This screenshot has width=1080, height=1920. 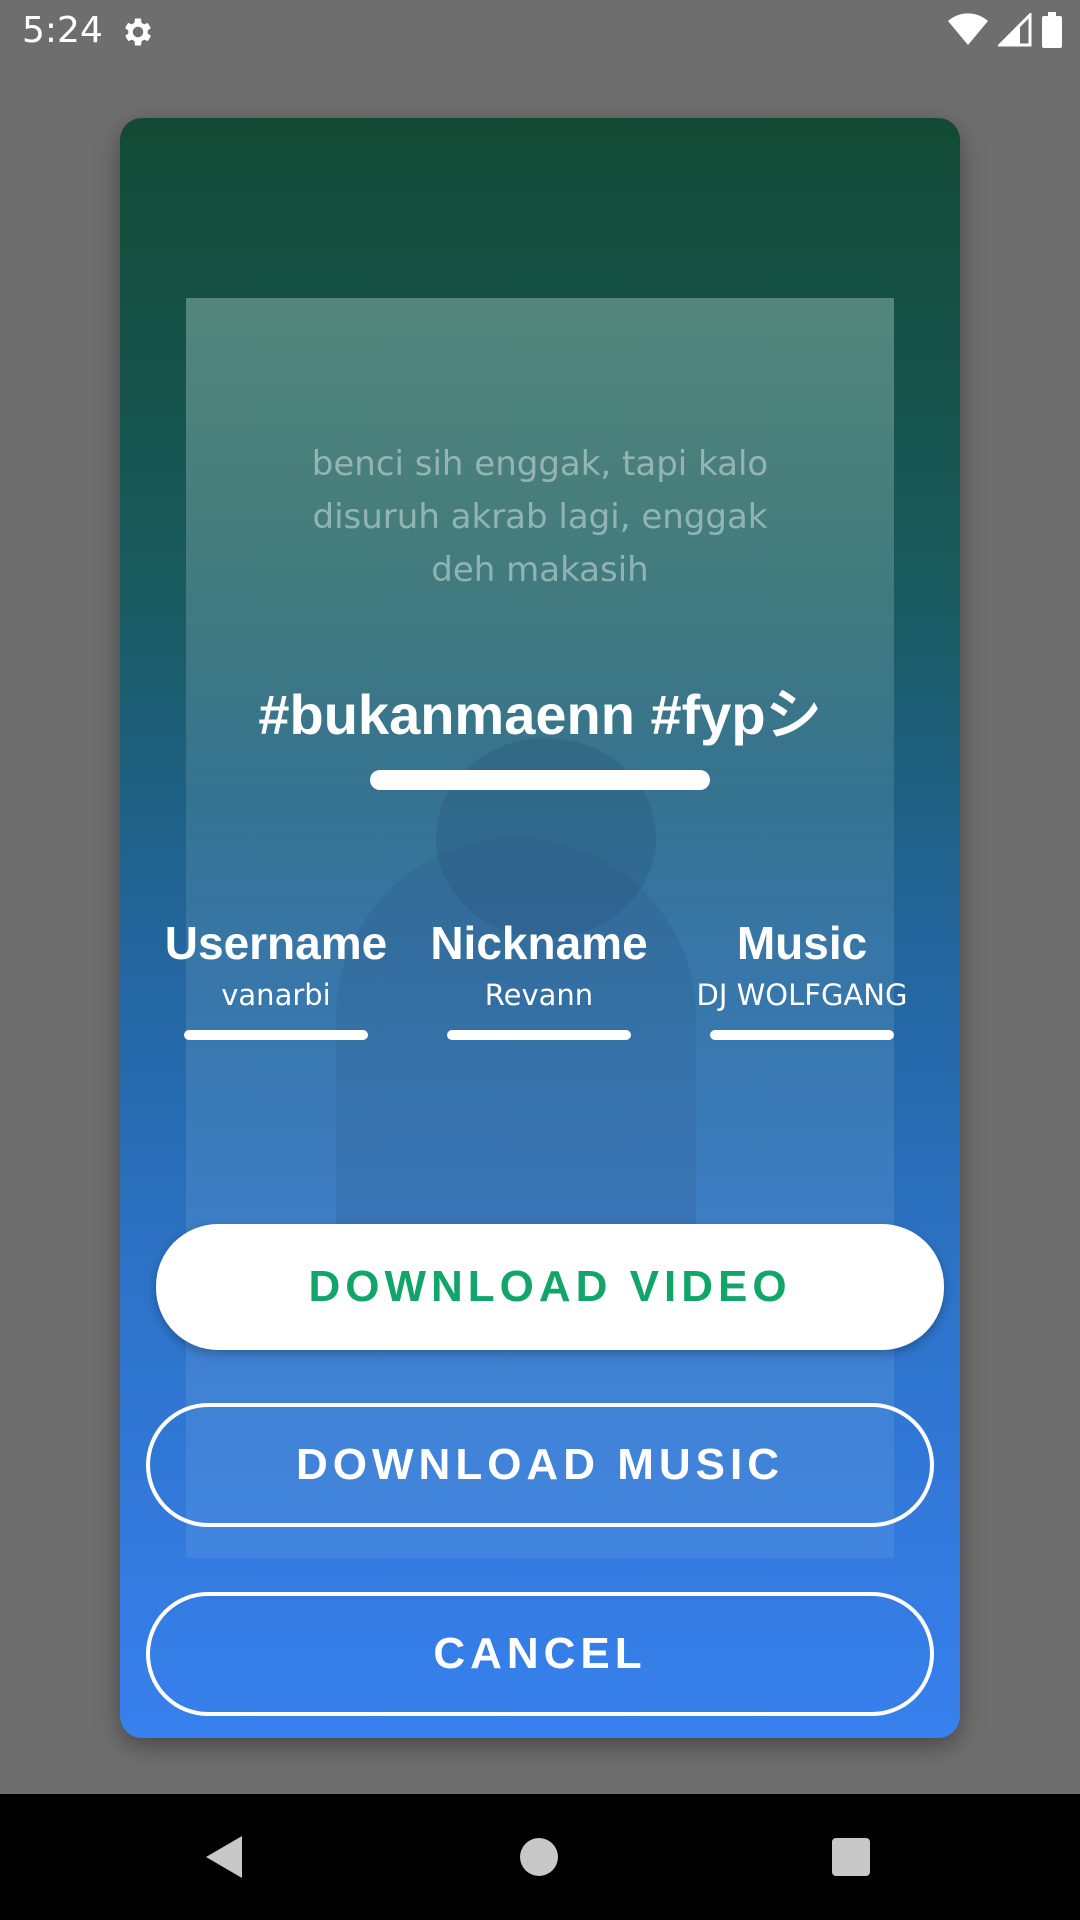 I want to click on music-label: Music, so click(x=802, y=943).